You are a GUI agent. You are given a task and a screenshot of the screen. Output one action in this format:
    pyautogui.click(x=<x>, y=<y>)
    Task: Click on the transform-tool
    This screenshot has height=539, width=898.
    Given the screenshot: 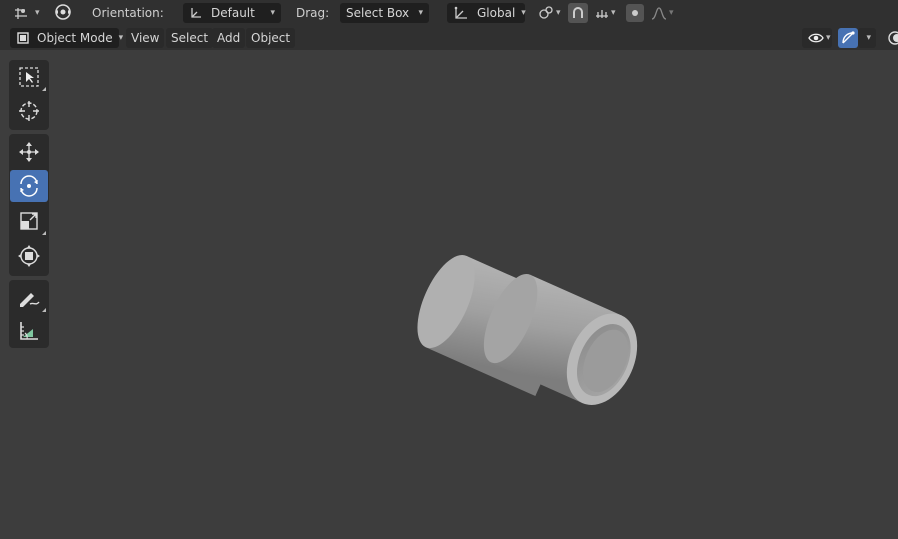 What is the action you would take?
    pyautogui.click(x=29, y=256)
    